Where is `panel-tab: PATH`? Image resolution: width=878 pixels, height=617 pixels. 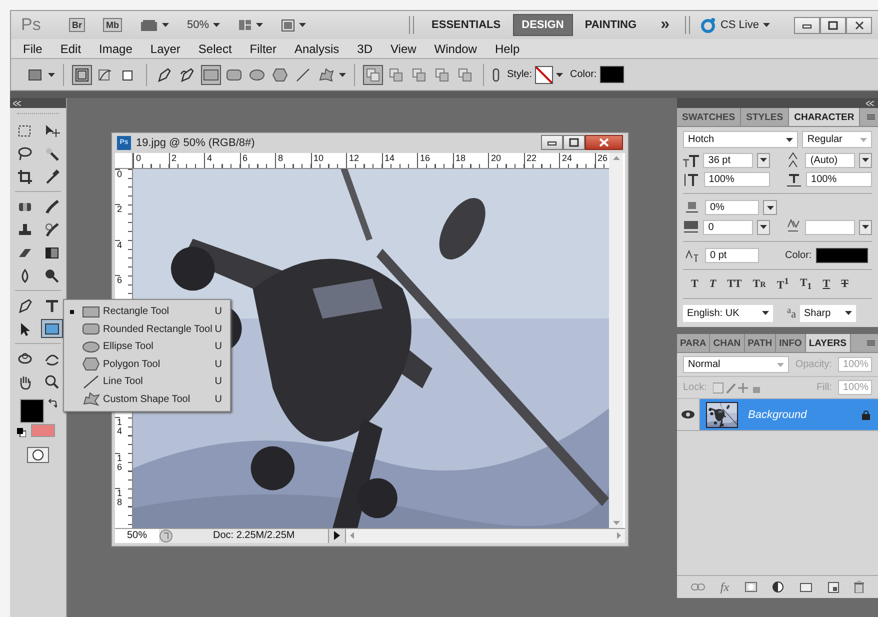
panel-tab: PATH is located at coordinates (760, 343).